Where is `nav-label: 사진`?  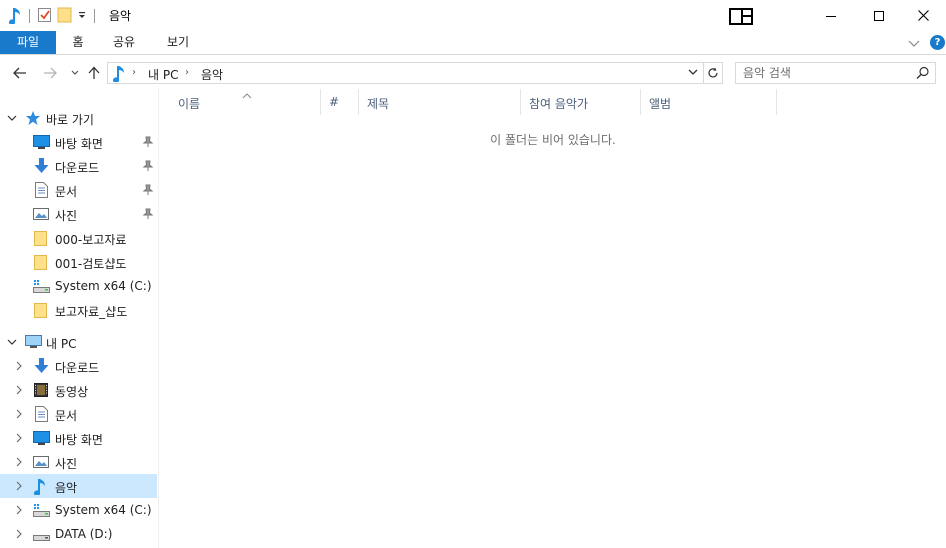 nav-label: 사진 is located at coordinates (66, 216).